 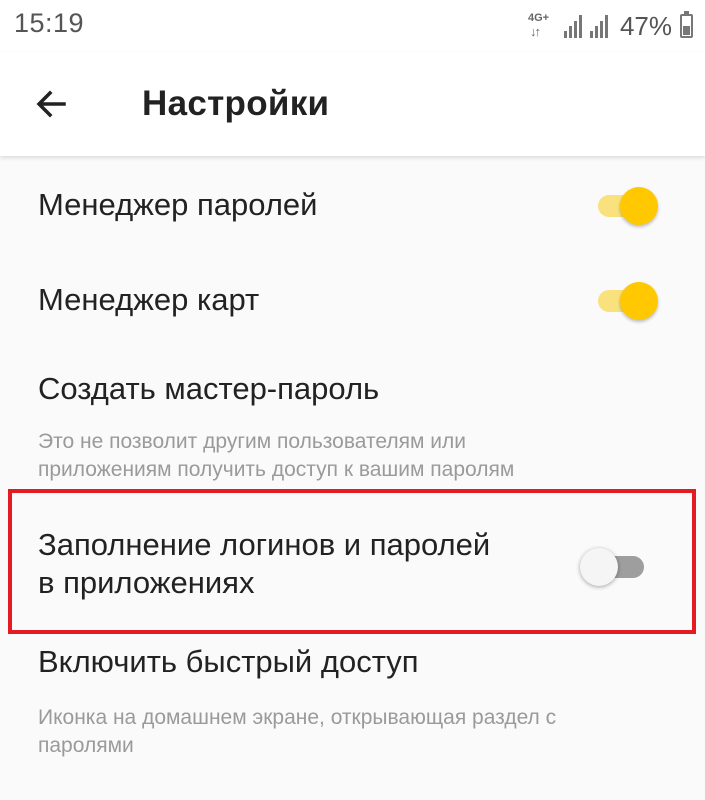 What do you see at coordinates (686, 24) in the screenshot?
I see `battery-icon` at bounding box center [686, 24].